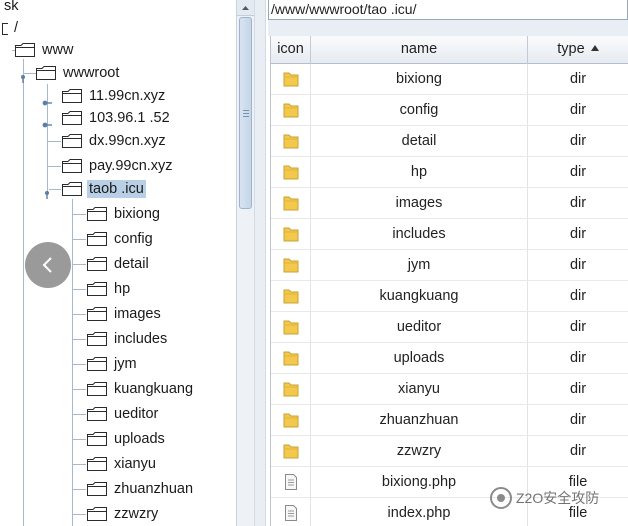 The height and width of the screenshot is (526, 628). I want to click on back-button, so click(48, 265).